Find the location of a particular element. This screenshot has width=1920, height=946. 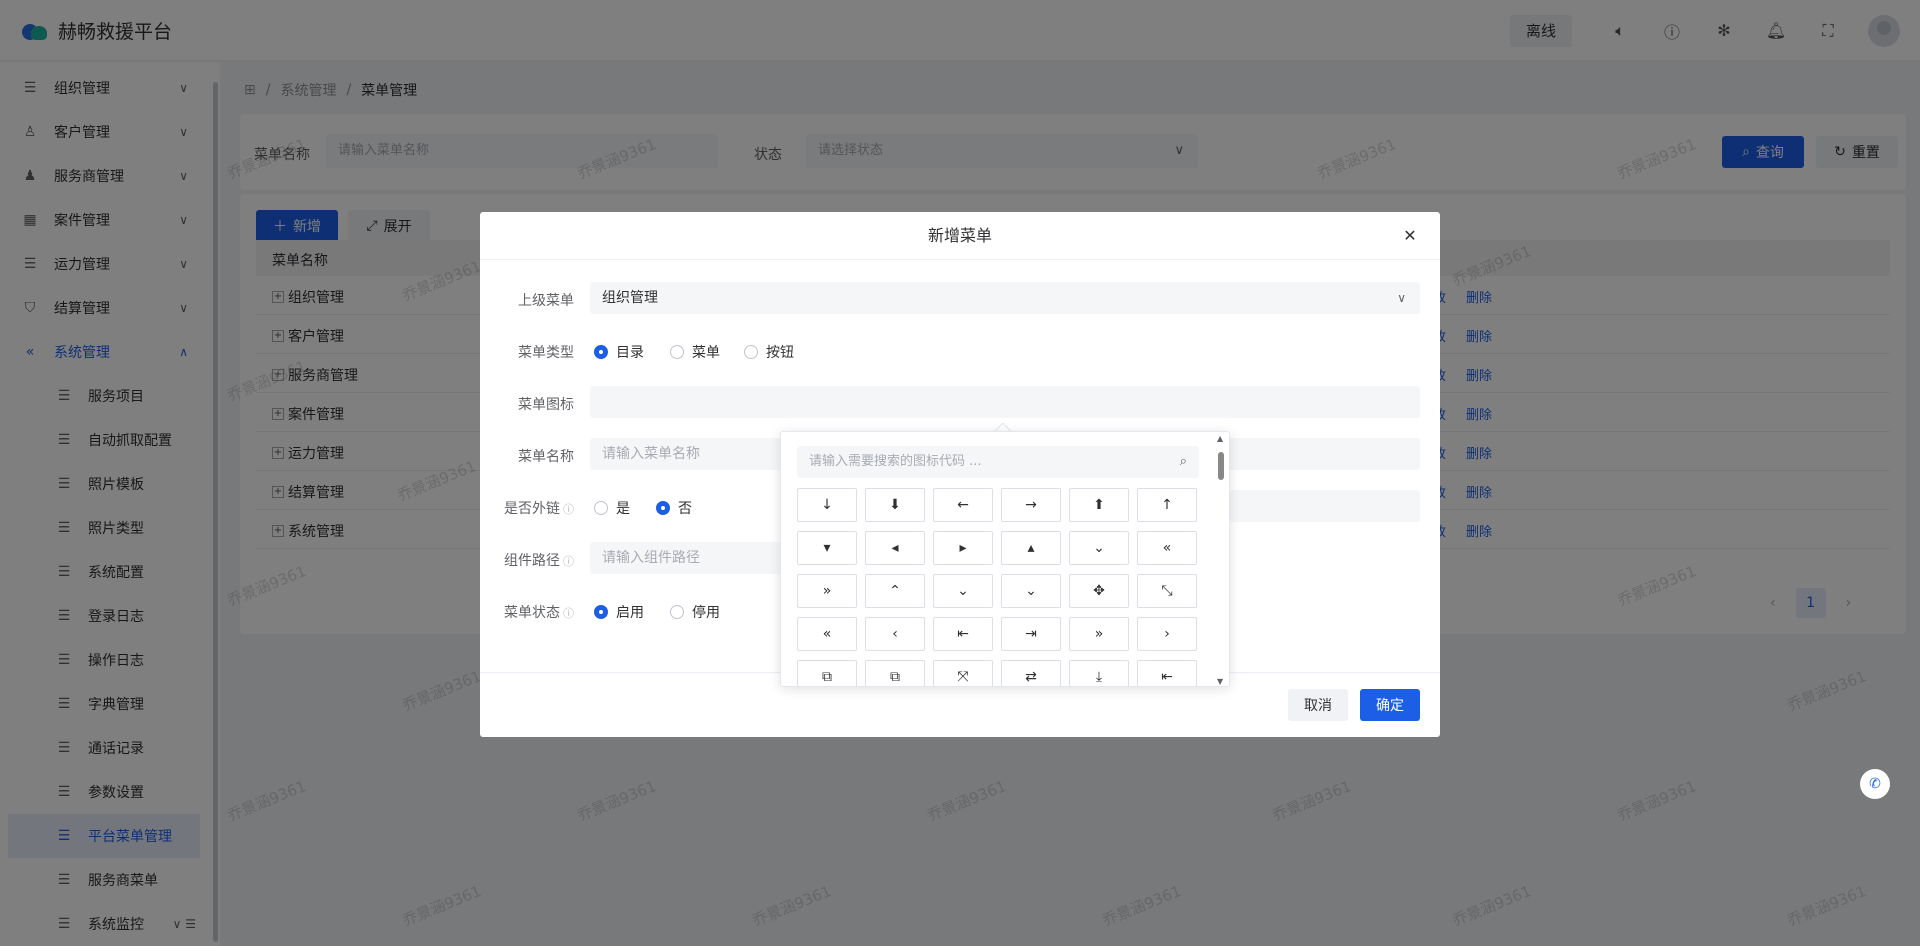

external-link-radio-no: 否 is located at coordinates (674, 508).